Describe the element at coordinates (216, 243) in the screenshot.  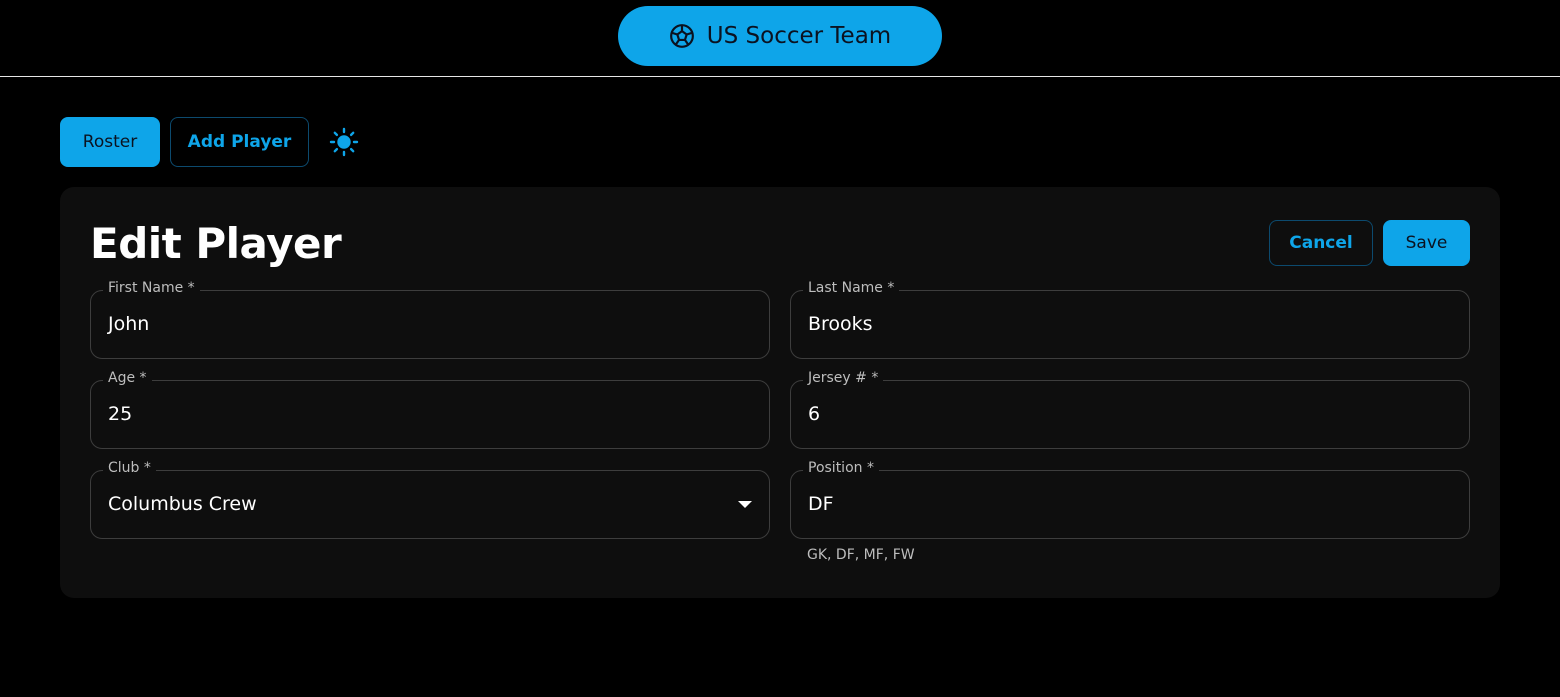
I see `page-title: Edit Player` at that location.